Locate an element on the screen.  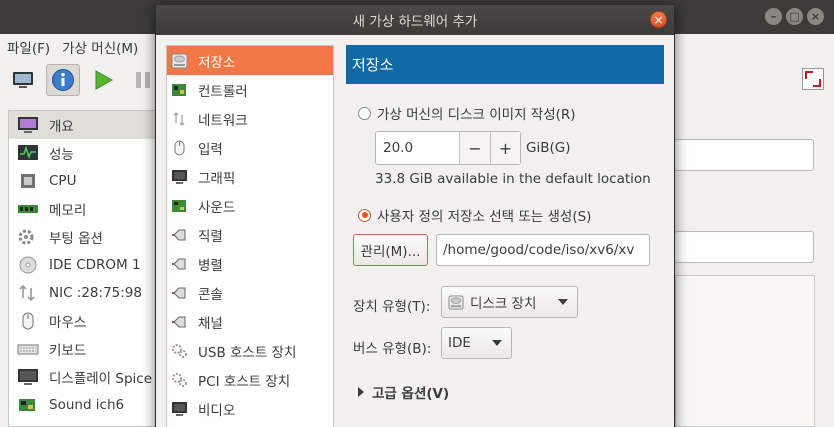
pause-icon is located at coordinates (143, 80).